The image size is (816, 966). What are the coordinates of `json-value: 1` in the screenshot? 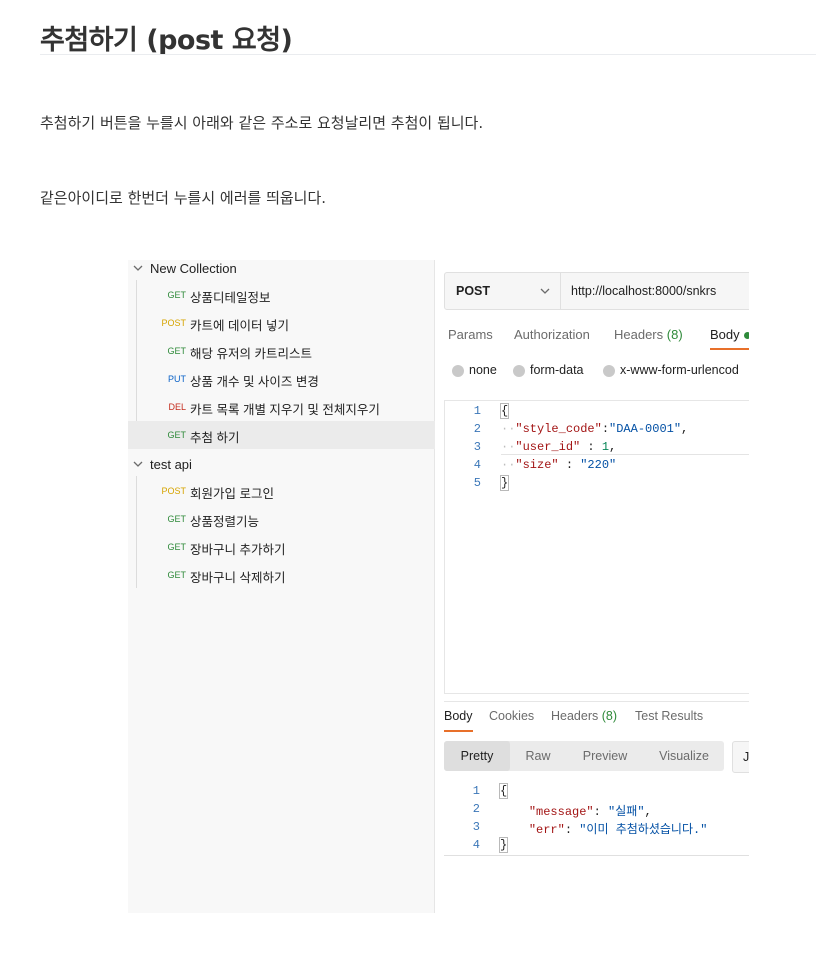 It's located at (605, 447).